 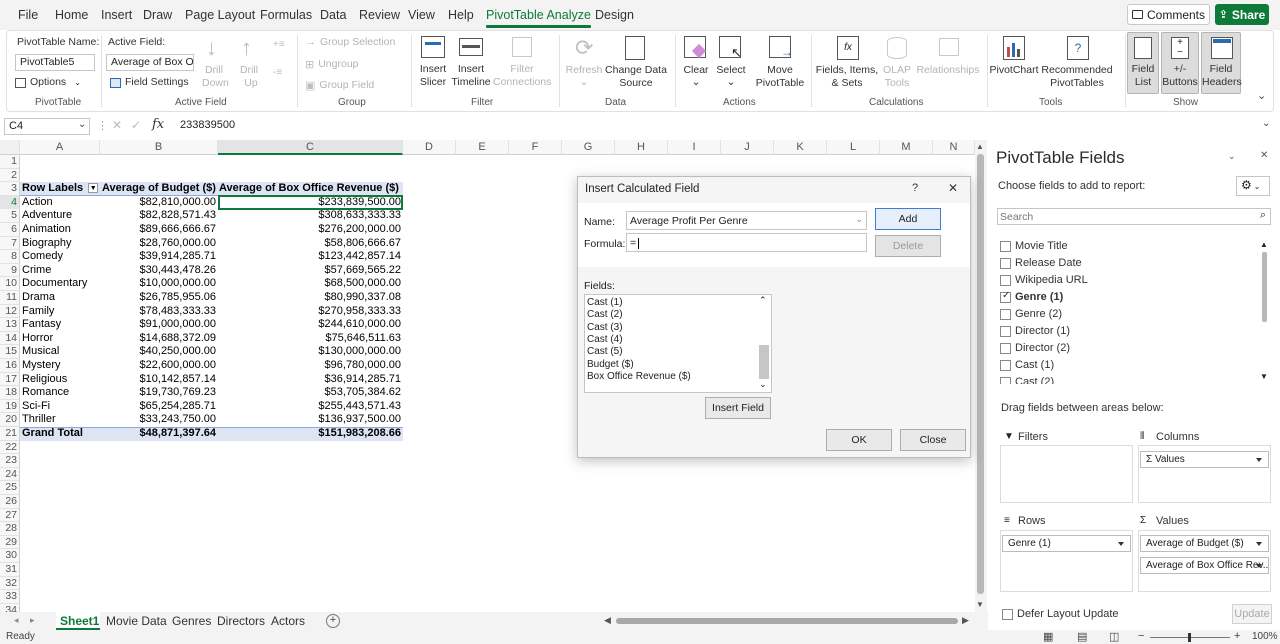 What do you see at coordinates (61, 366) in the screenshot?
I see `genre-cell: Mystery` at bounding box center [61, 366].